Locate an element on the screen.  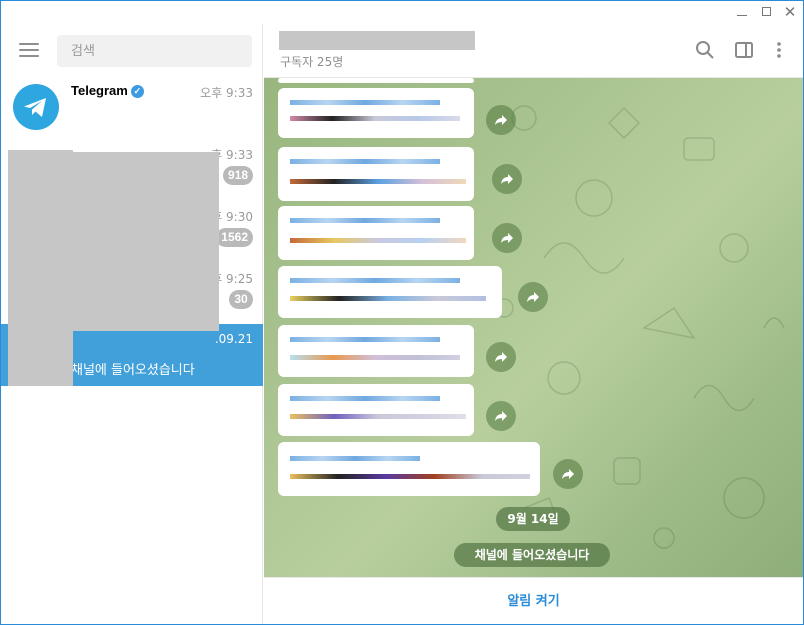
service-message: 채널에 들어오셨습니다 is located at coordinates (532, 555).